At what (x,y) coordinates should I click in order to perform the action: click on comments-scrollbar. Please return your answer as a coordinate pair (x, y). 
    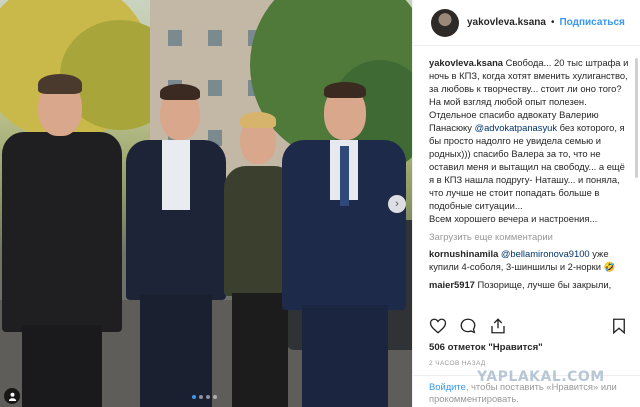
    Looking at the image, I should click on (636, 118).